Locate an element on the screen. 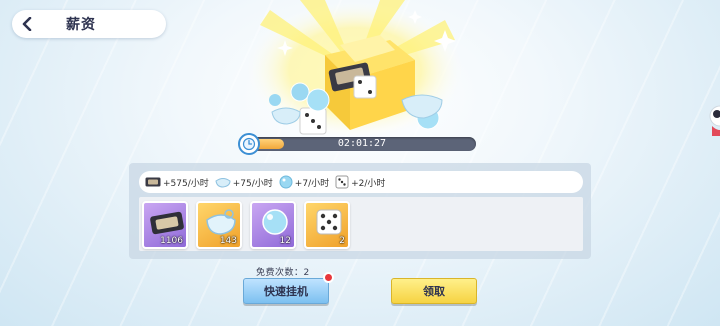  claim-button: 领取 is located at coordinates (434, 291).